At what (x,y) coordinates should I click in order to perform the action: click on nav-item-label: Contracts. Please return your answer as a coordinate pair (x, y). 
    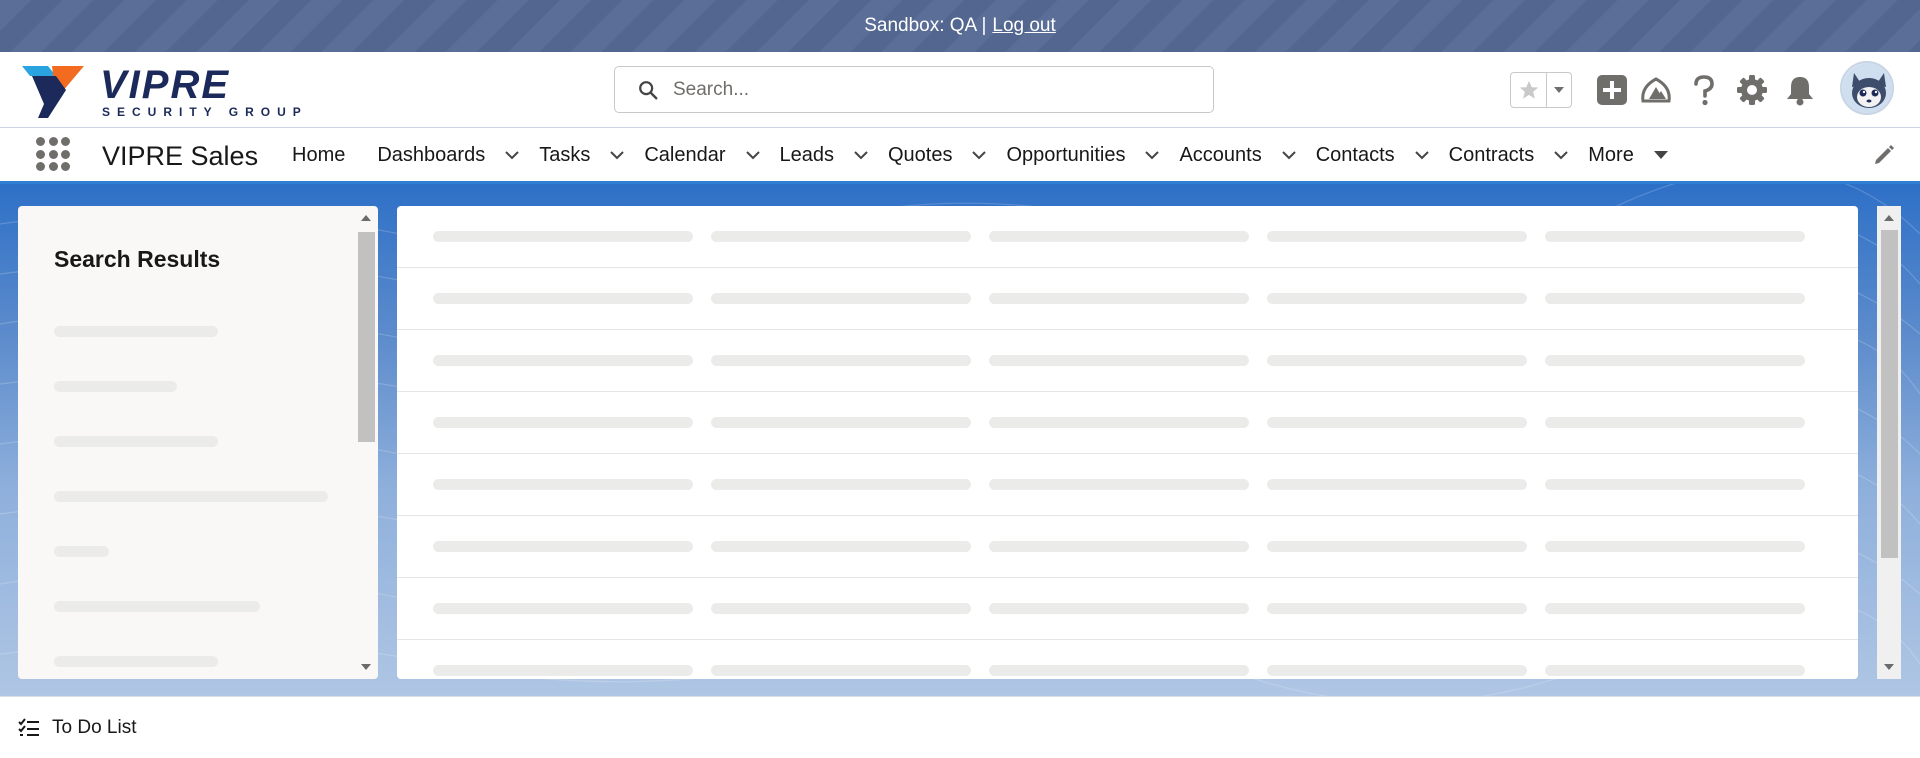
    Looking at the image, I should click on (1491, 154).